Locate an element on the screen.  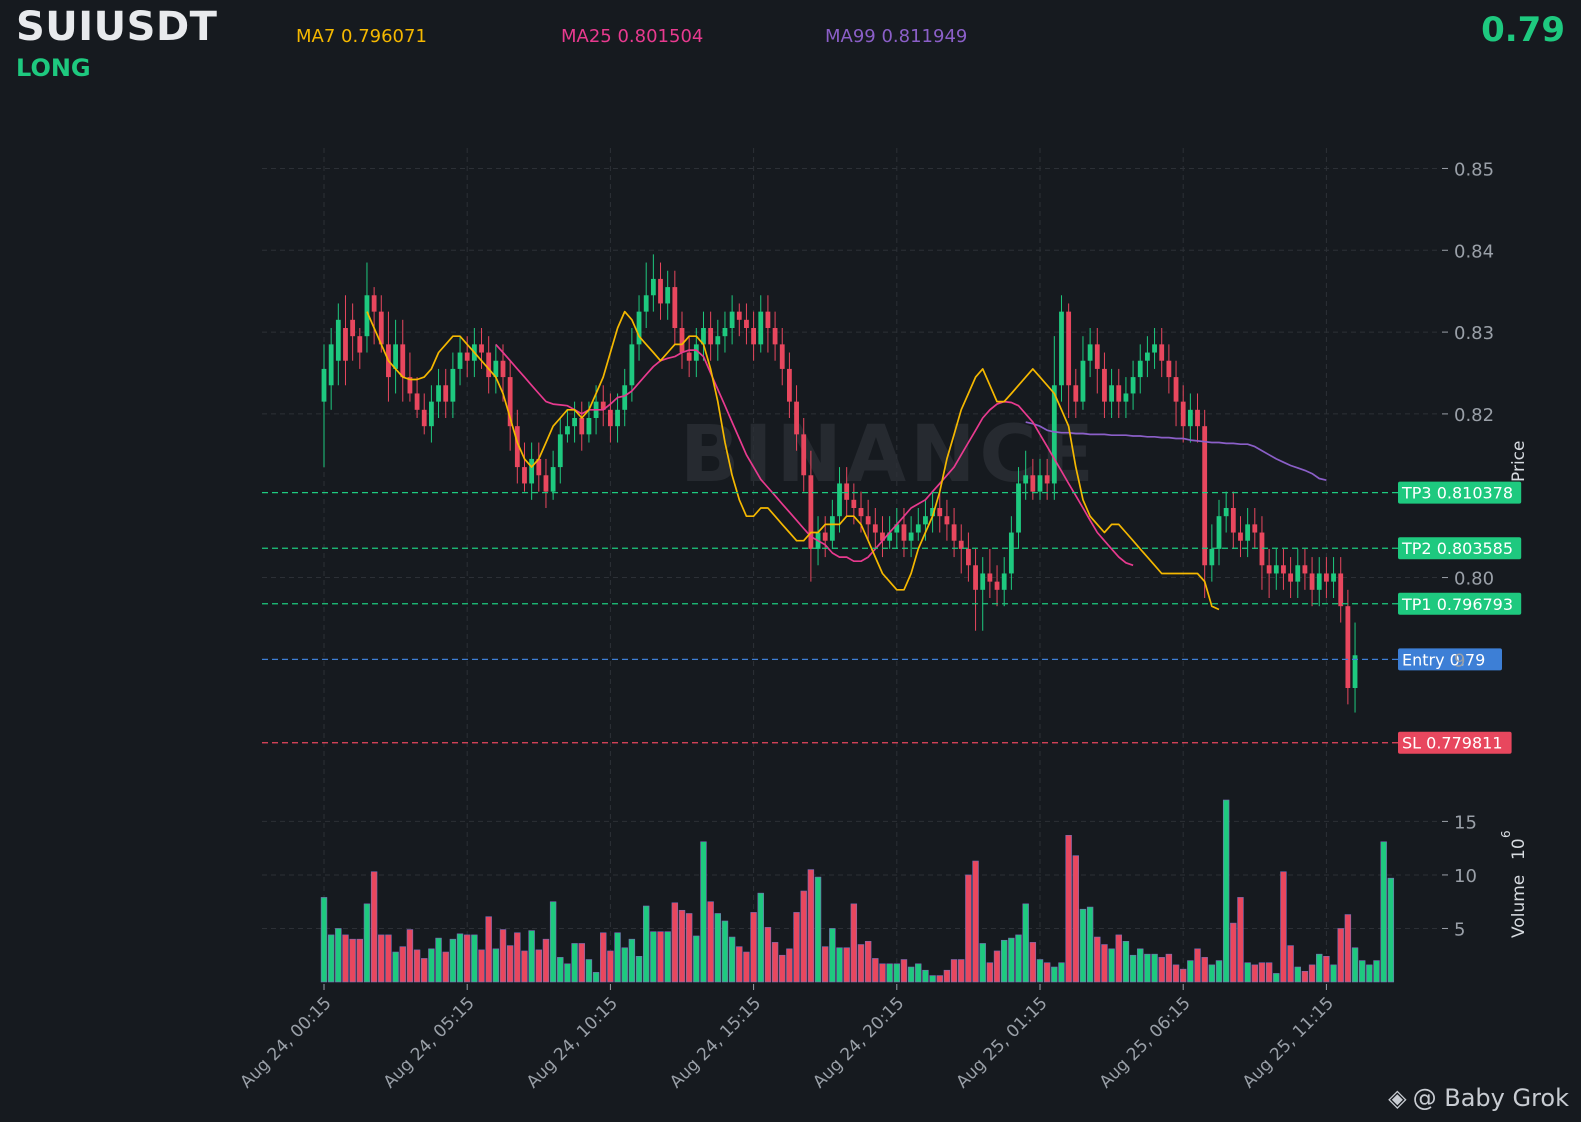
level-tag-label-sl: SL 0.779811 is located at coordinates (1452, 743).